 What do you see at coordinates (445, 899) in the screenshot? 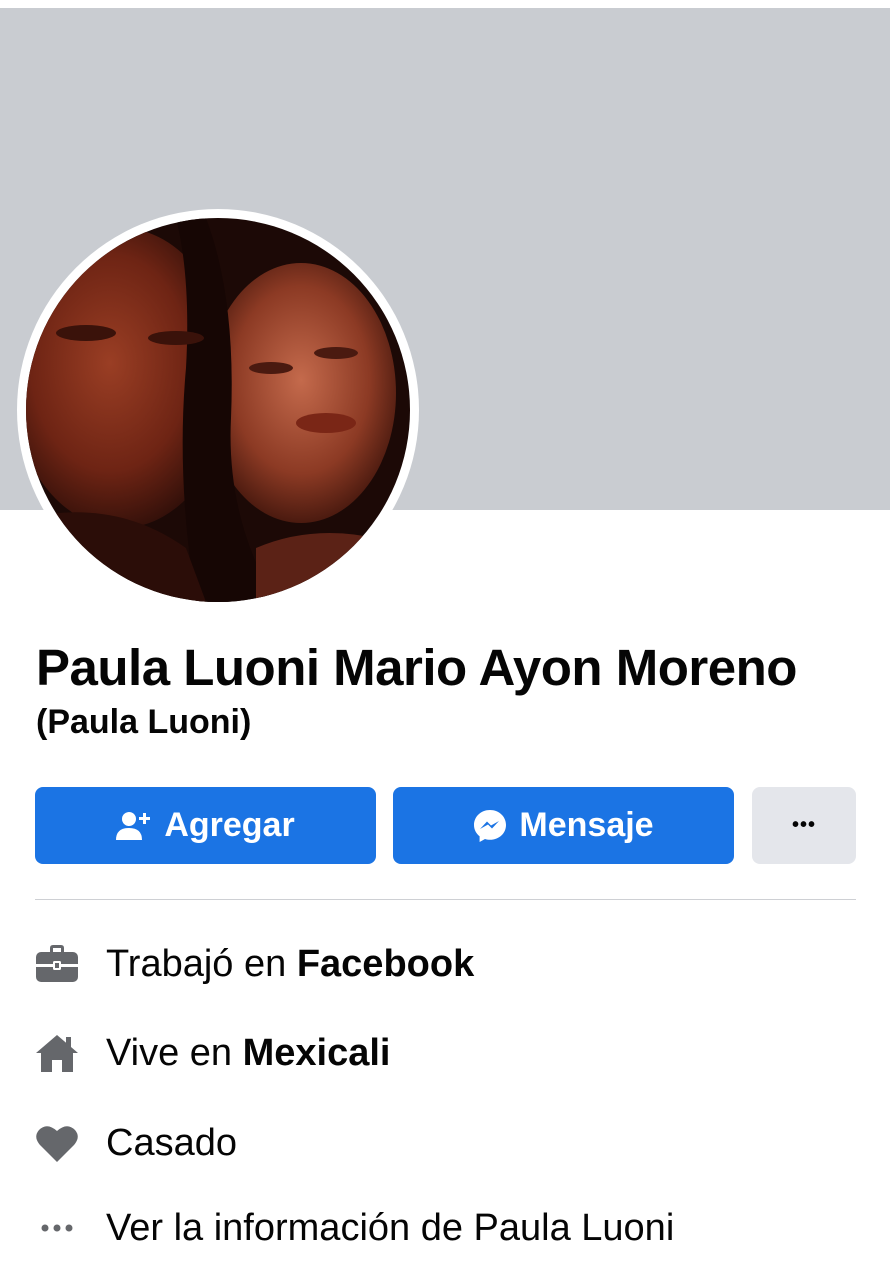
I see `section-divider` at bounding box center [445, 899].